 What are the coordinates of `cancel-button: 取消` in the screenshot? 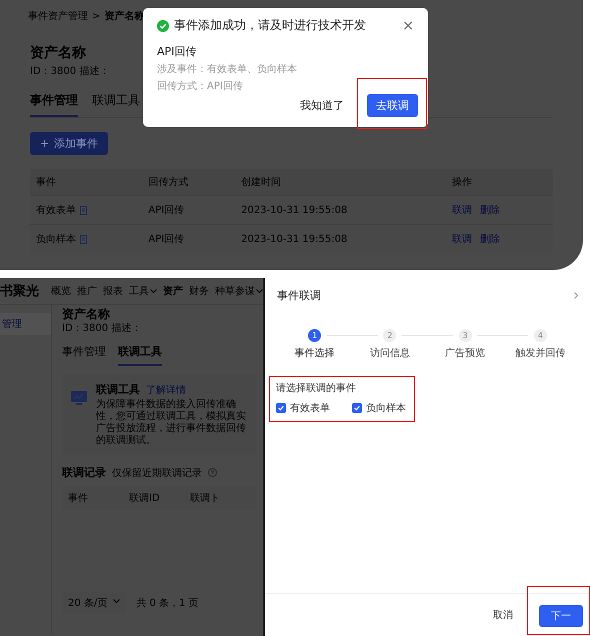 It's located at (503, 615).